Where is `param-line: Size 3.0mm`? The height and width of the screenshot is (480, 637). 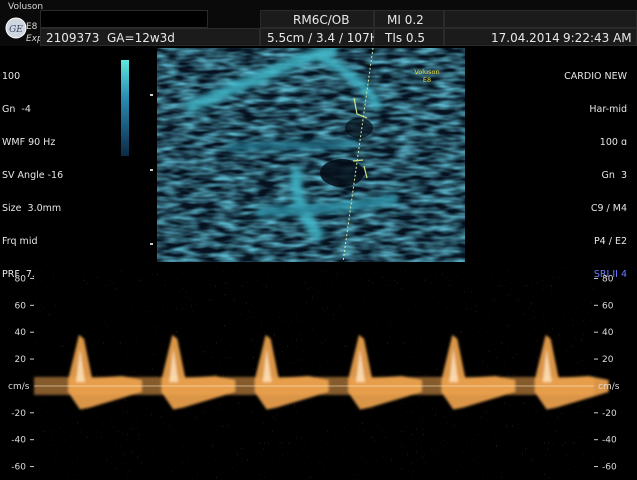
param-line: Size 3.0mm is located at coordinates (32, 208).